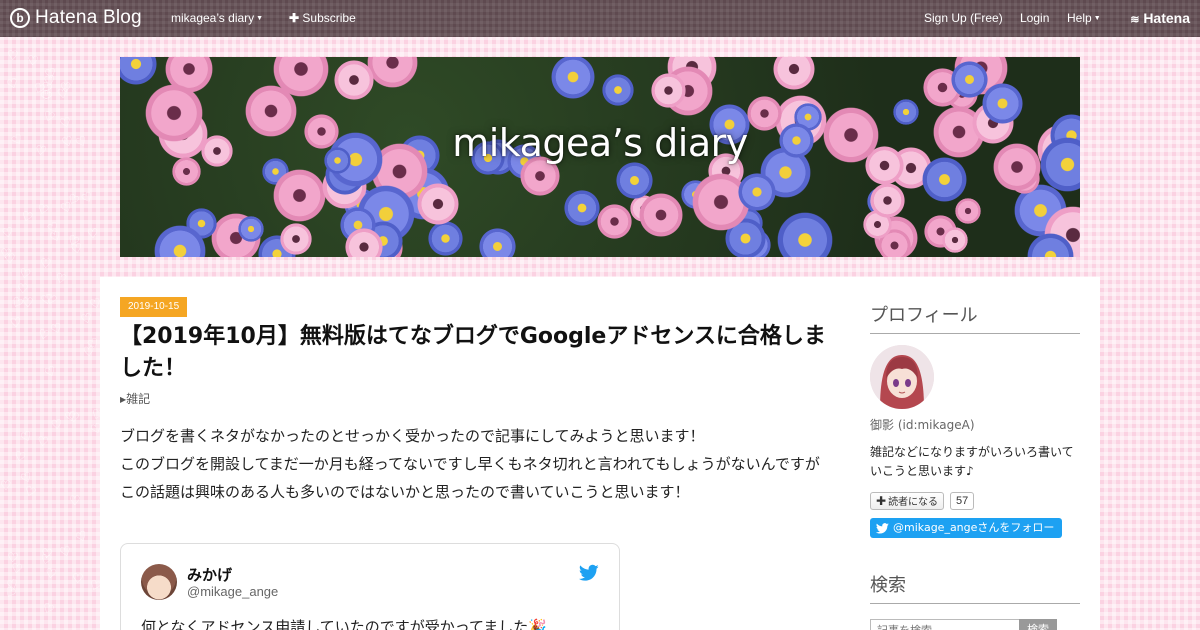 The height and width of the screenshot is (630, 1200). I want to click on signup-link: Sign Up (Free), so click(963, 18).